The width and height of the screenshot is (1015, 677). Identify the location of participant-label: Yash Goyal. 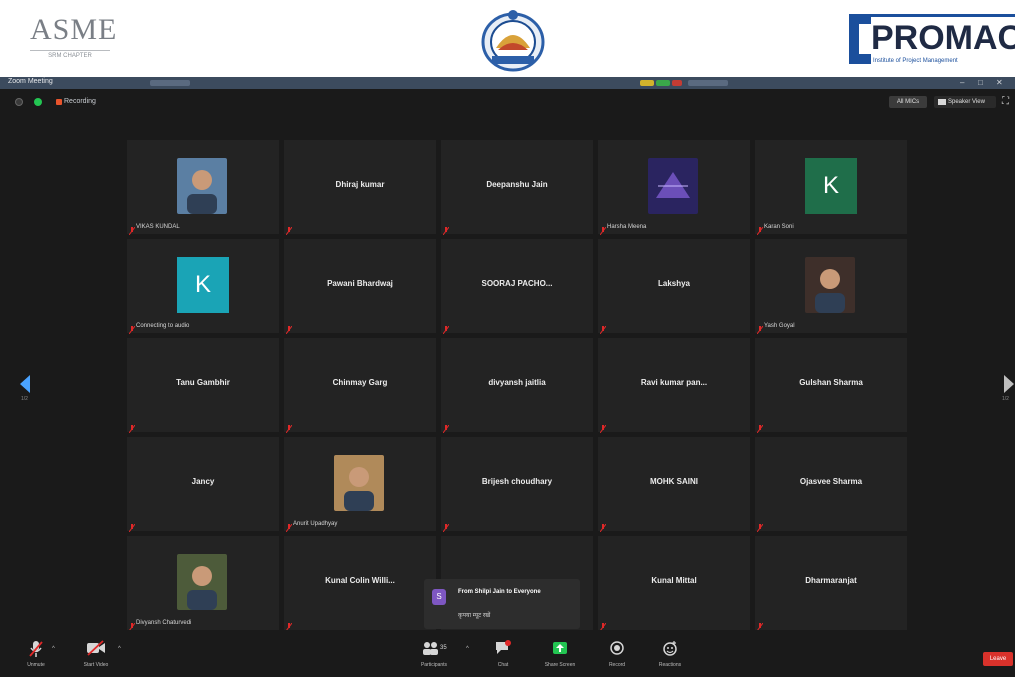
(779, 326).